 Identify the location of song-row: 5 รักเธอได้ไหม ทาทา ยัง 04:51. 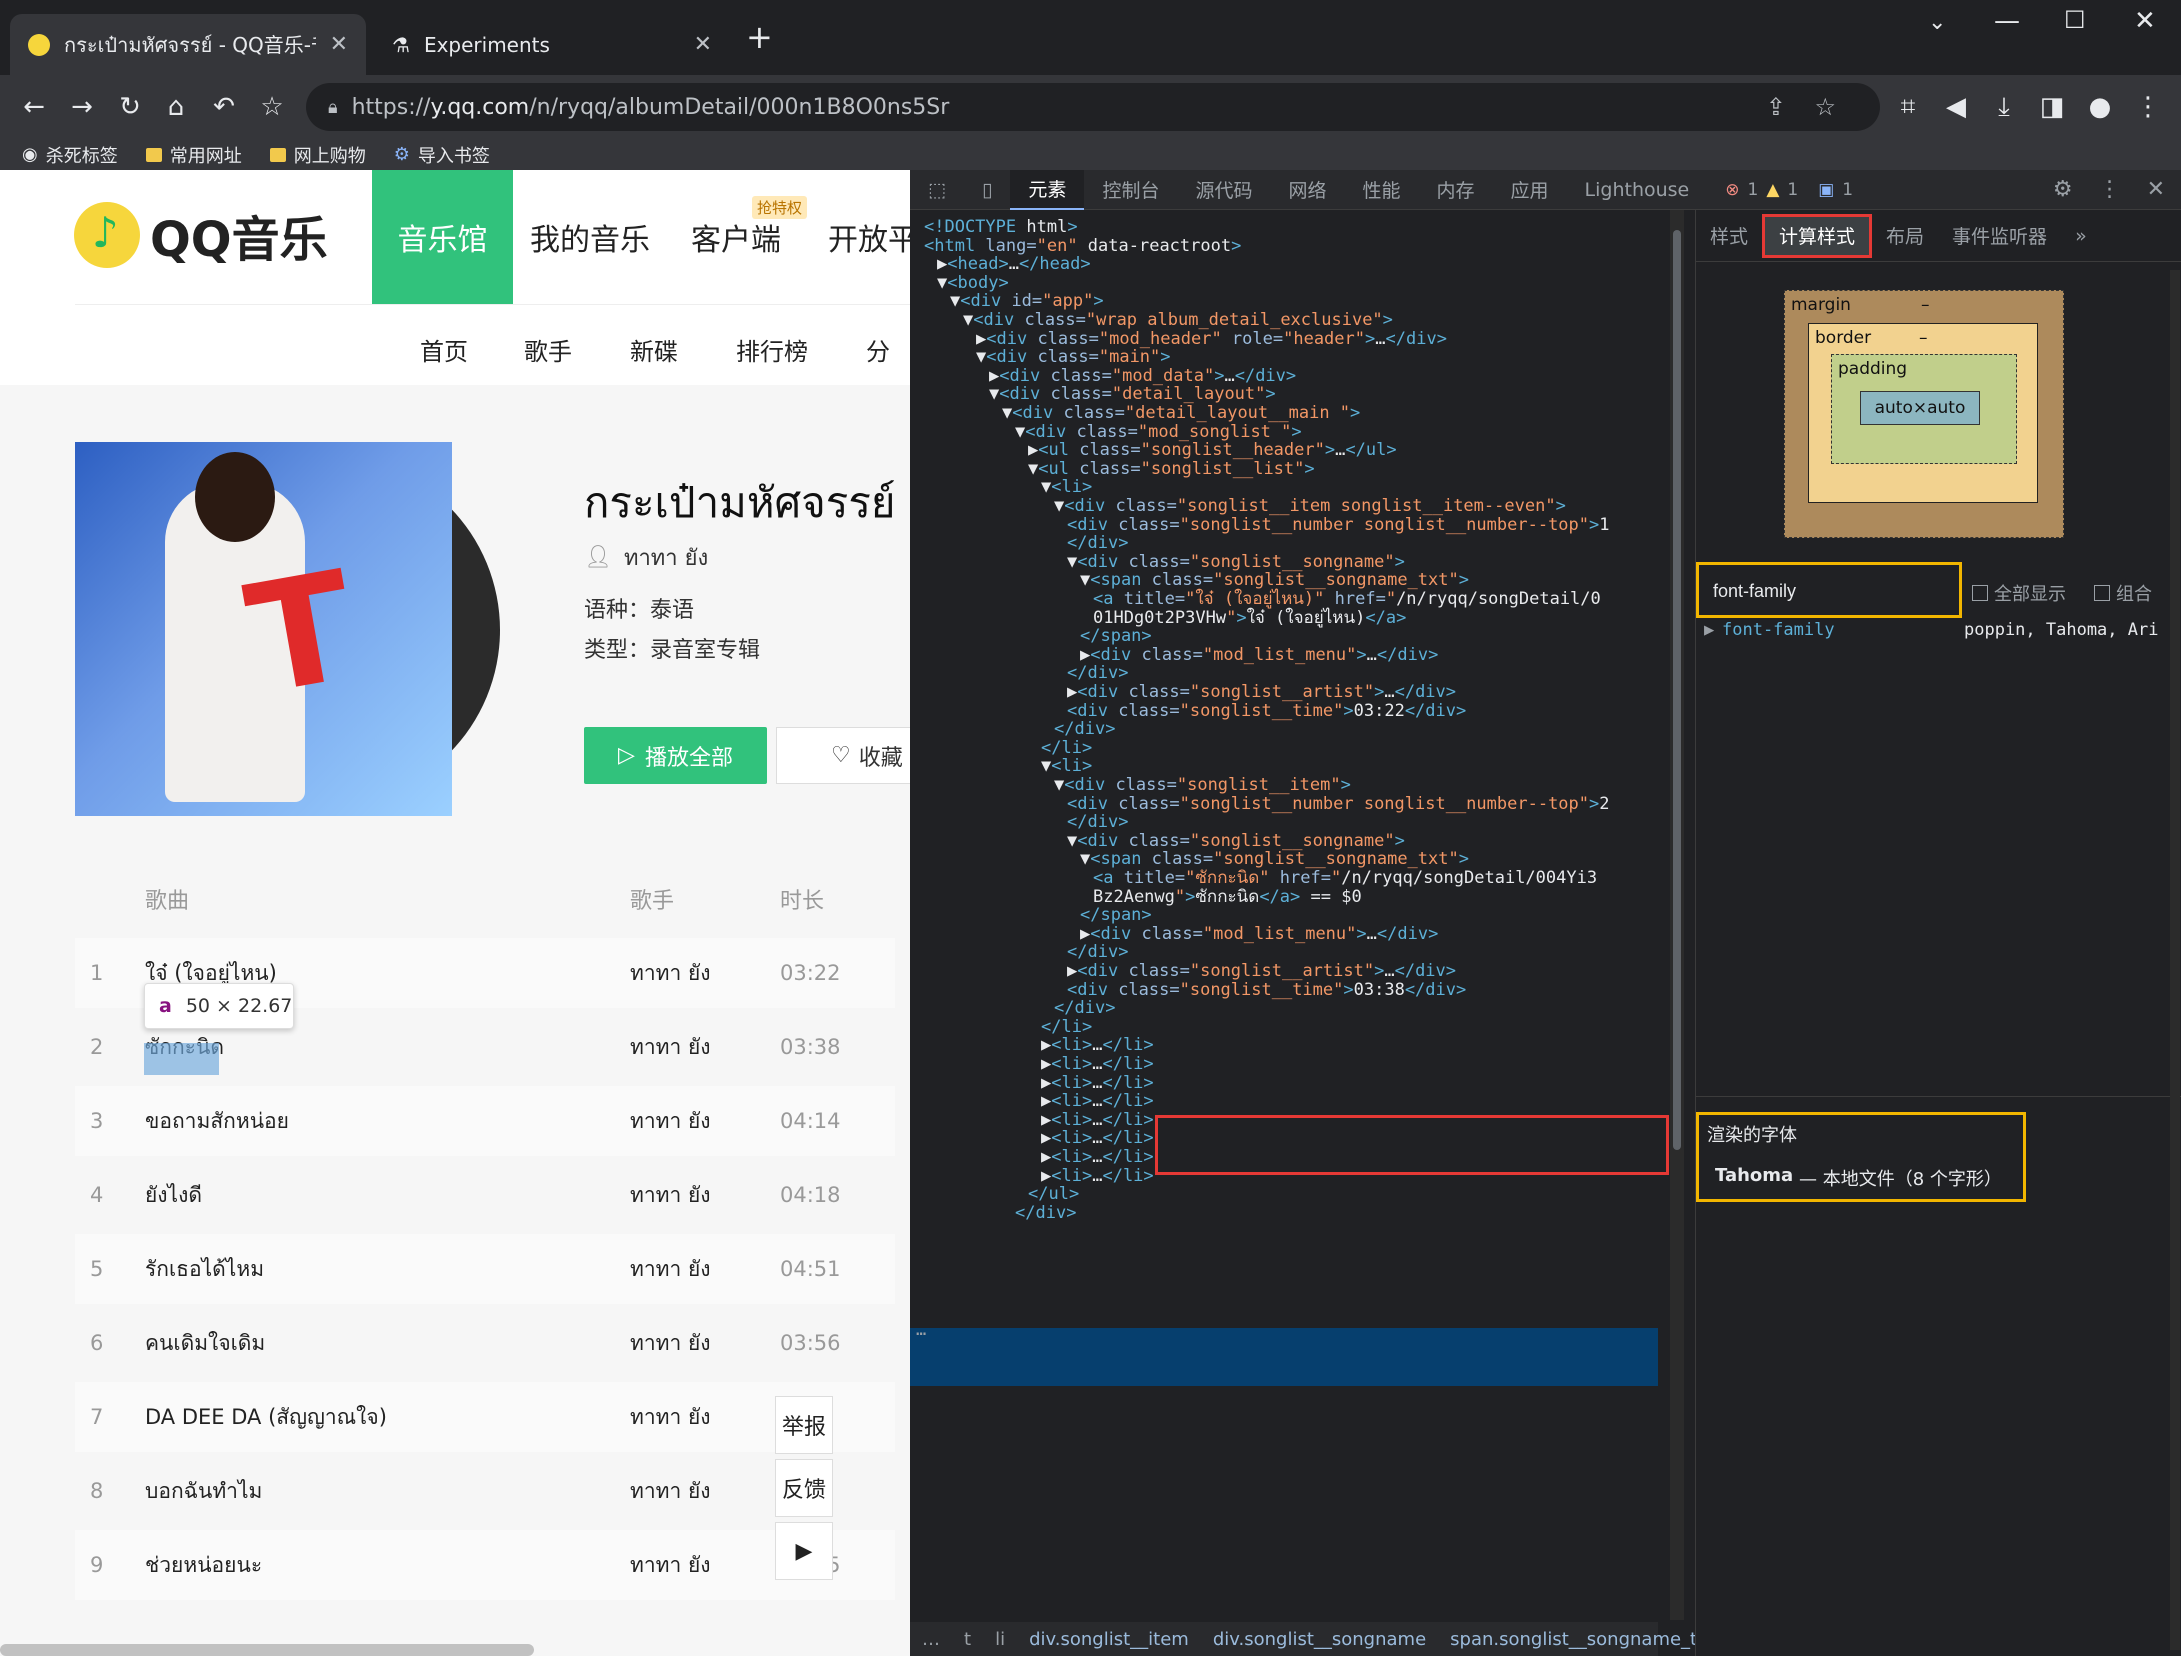
(485, 1269).